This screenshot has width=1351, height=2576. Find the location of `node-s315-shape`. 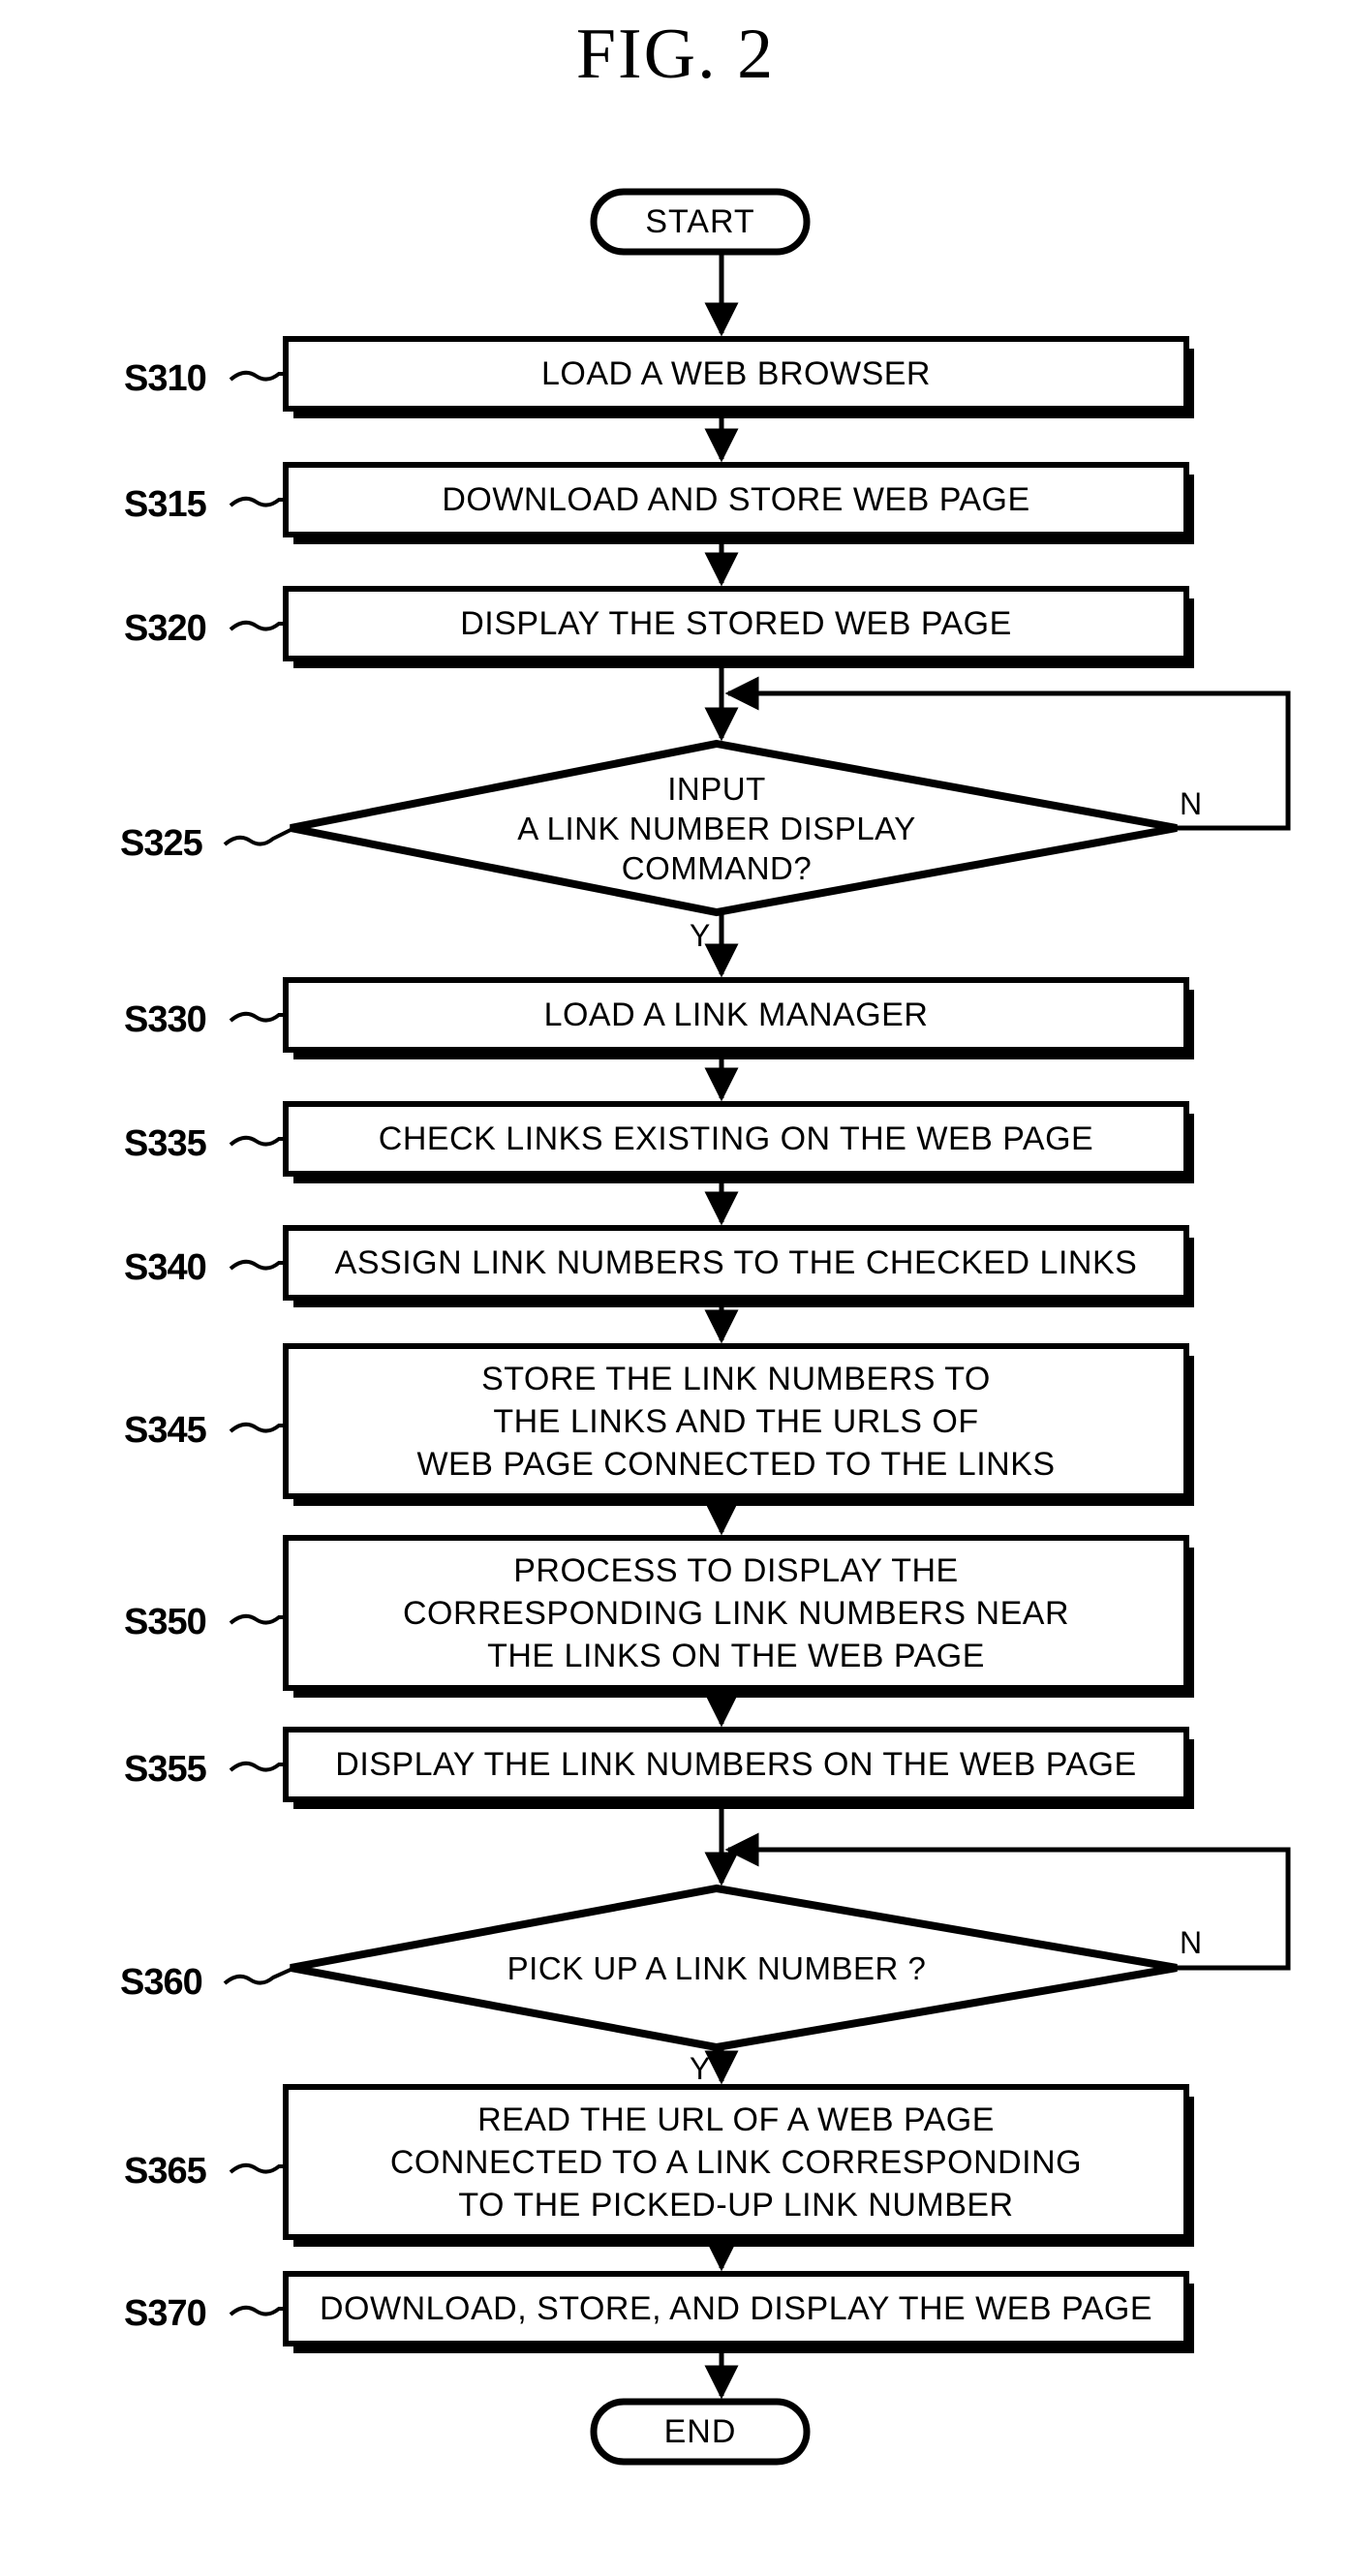

node-s315-shape is located at coordinates (736, 499).